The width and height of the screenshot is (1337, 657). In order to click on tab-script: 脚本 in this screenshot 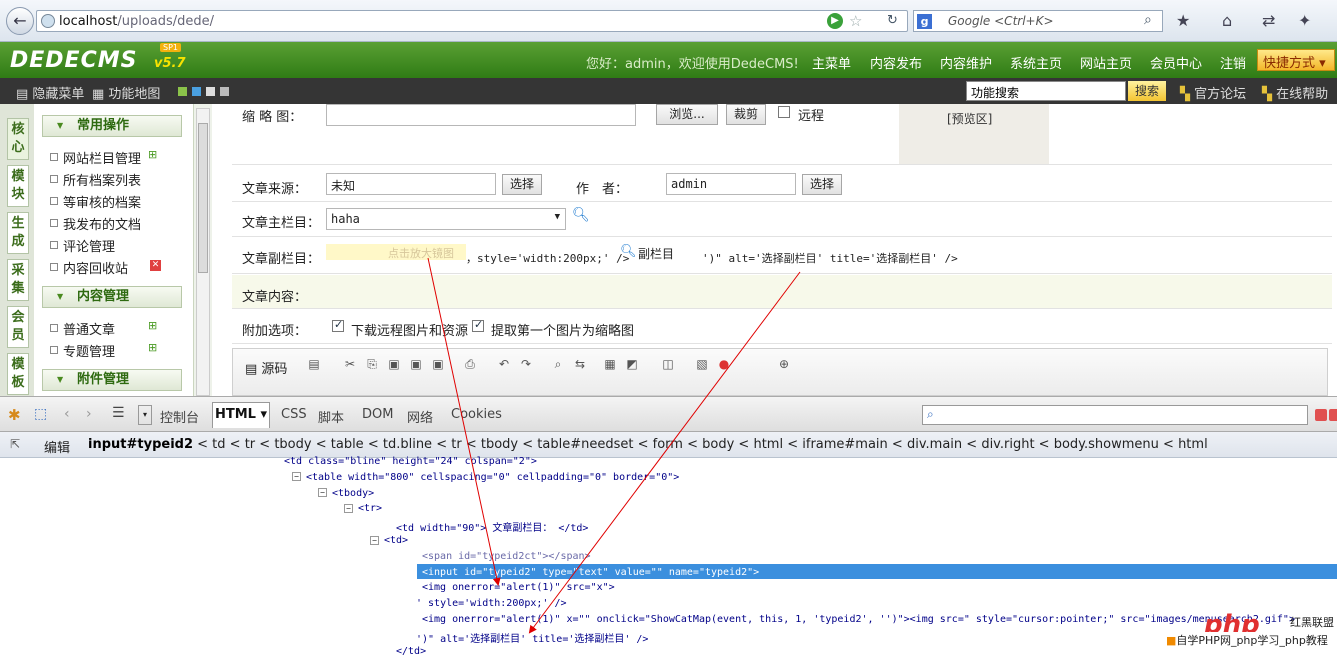, I will do `click(331, 416)`.